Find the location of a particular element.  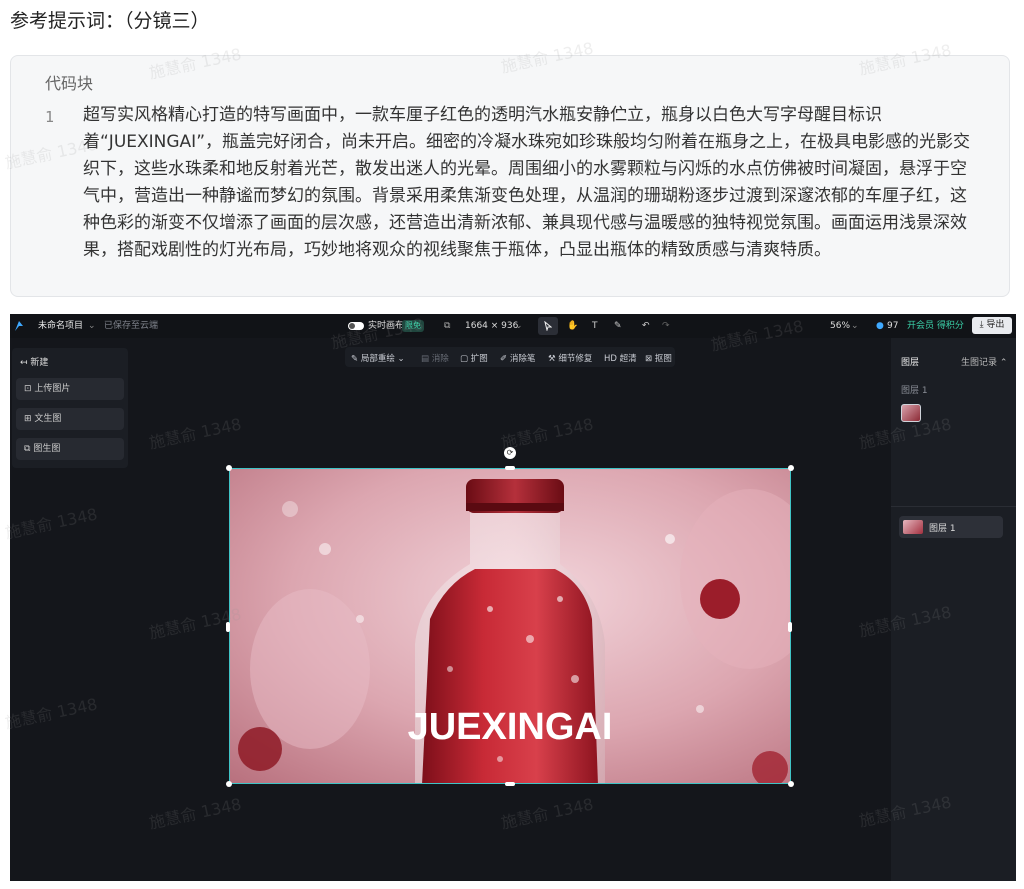

cutout-tool: ⊠ 抠图 is located at coordinates (658, 358).